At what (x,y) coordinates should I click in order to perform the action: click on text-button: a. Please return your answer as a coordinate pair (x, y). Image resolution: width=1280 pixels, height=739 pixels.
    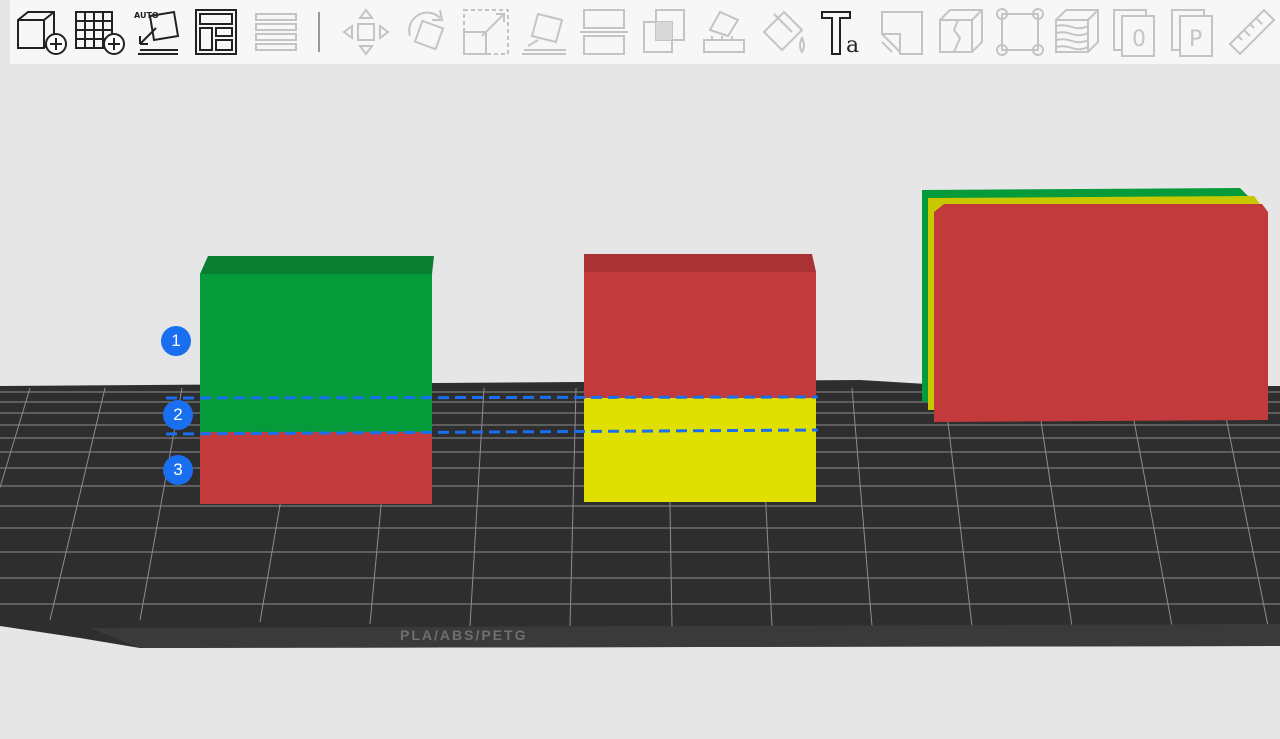
    Looking at the image, I should click on (844, 32).